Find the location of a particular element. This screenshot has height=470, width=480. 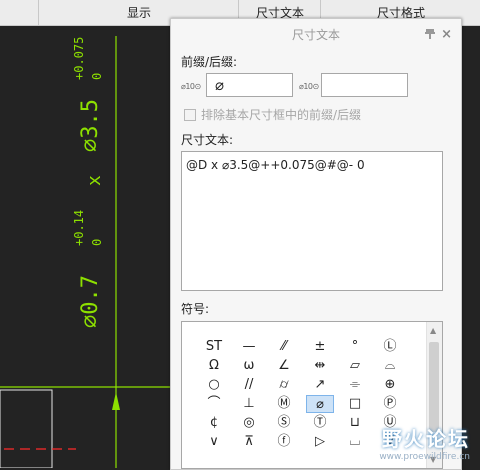

symbol-runout-icon: ↗ is located at coordinates (320, 385).